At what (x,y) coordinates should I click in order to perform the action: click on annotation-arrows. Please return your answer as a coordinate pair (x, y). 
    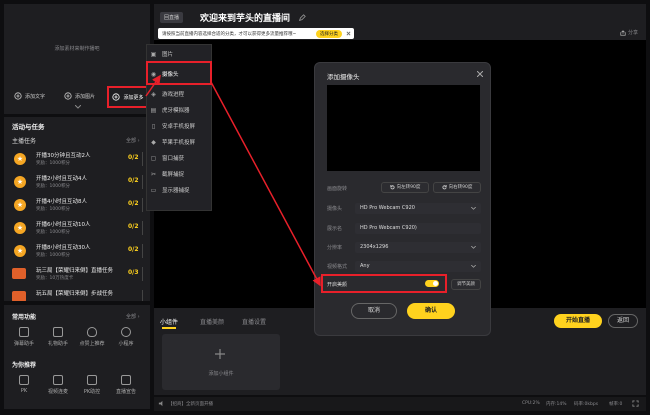
    Looking at the image, I should click on (233, 180).